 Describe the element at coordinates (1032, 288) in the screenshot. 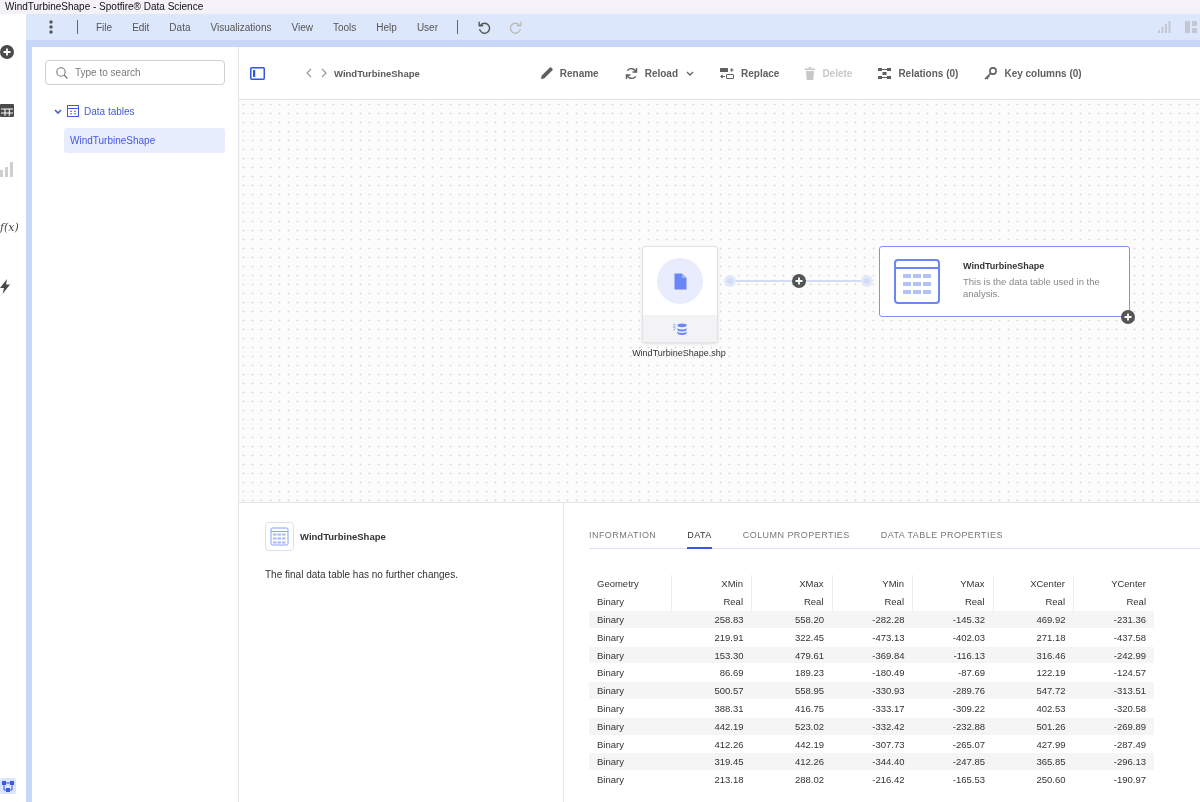

I see `node-description: This is the data table used in the analysis.` at that location.